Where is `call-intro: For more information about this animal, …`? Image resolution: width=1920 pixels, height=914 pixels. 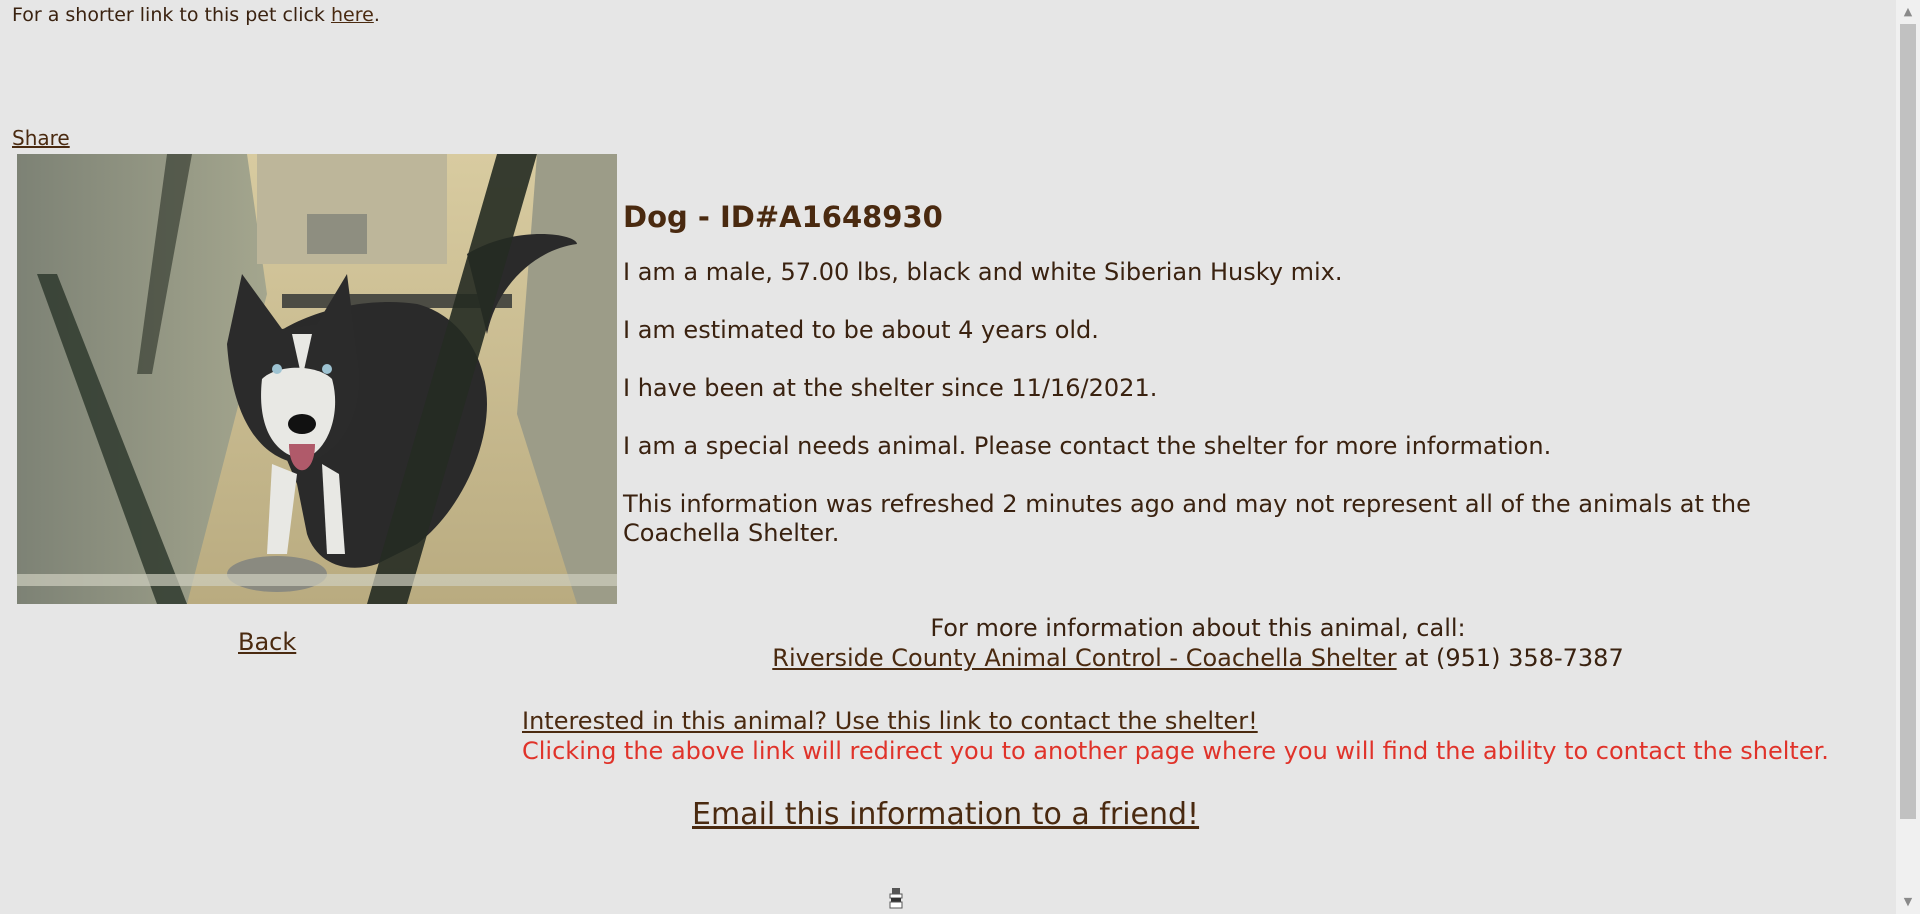
call-intro: For more information about this animal, … is located at coordinates (1198, 628).